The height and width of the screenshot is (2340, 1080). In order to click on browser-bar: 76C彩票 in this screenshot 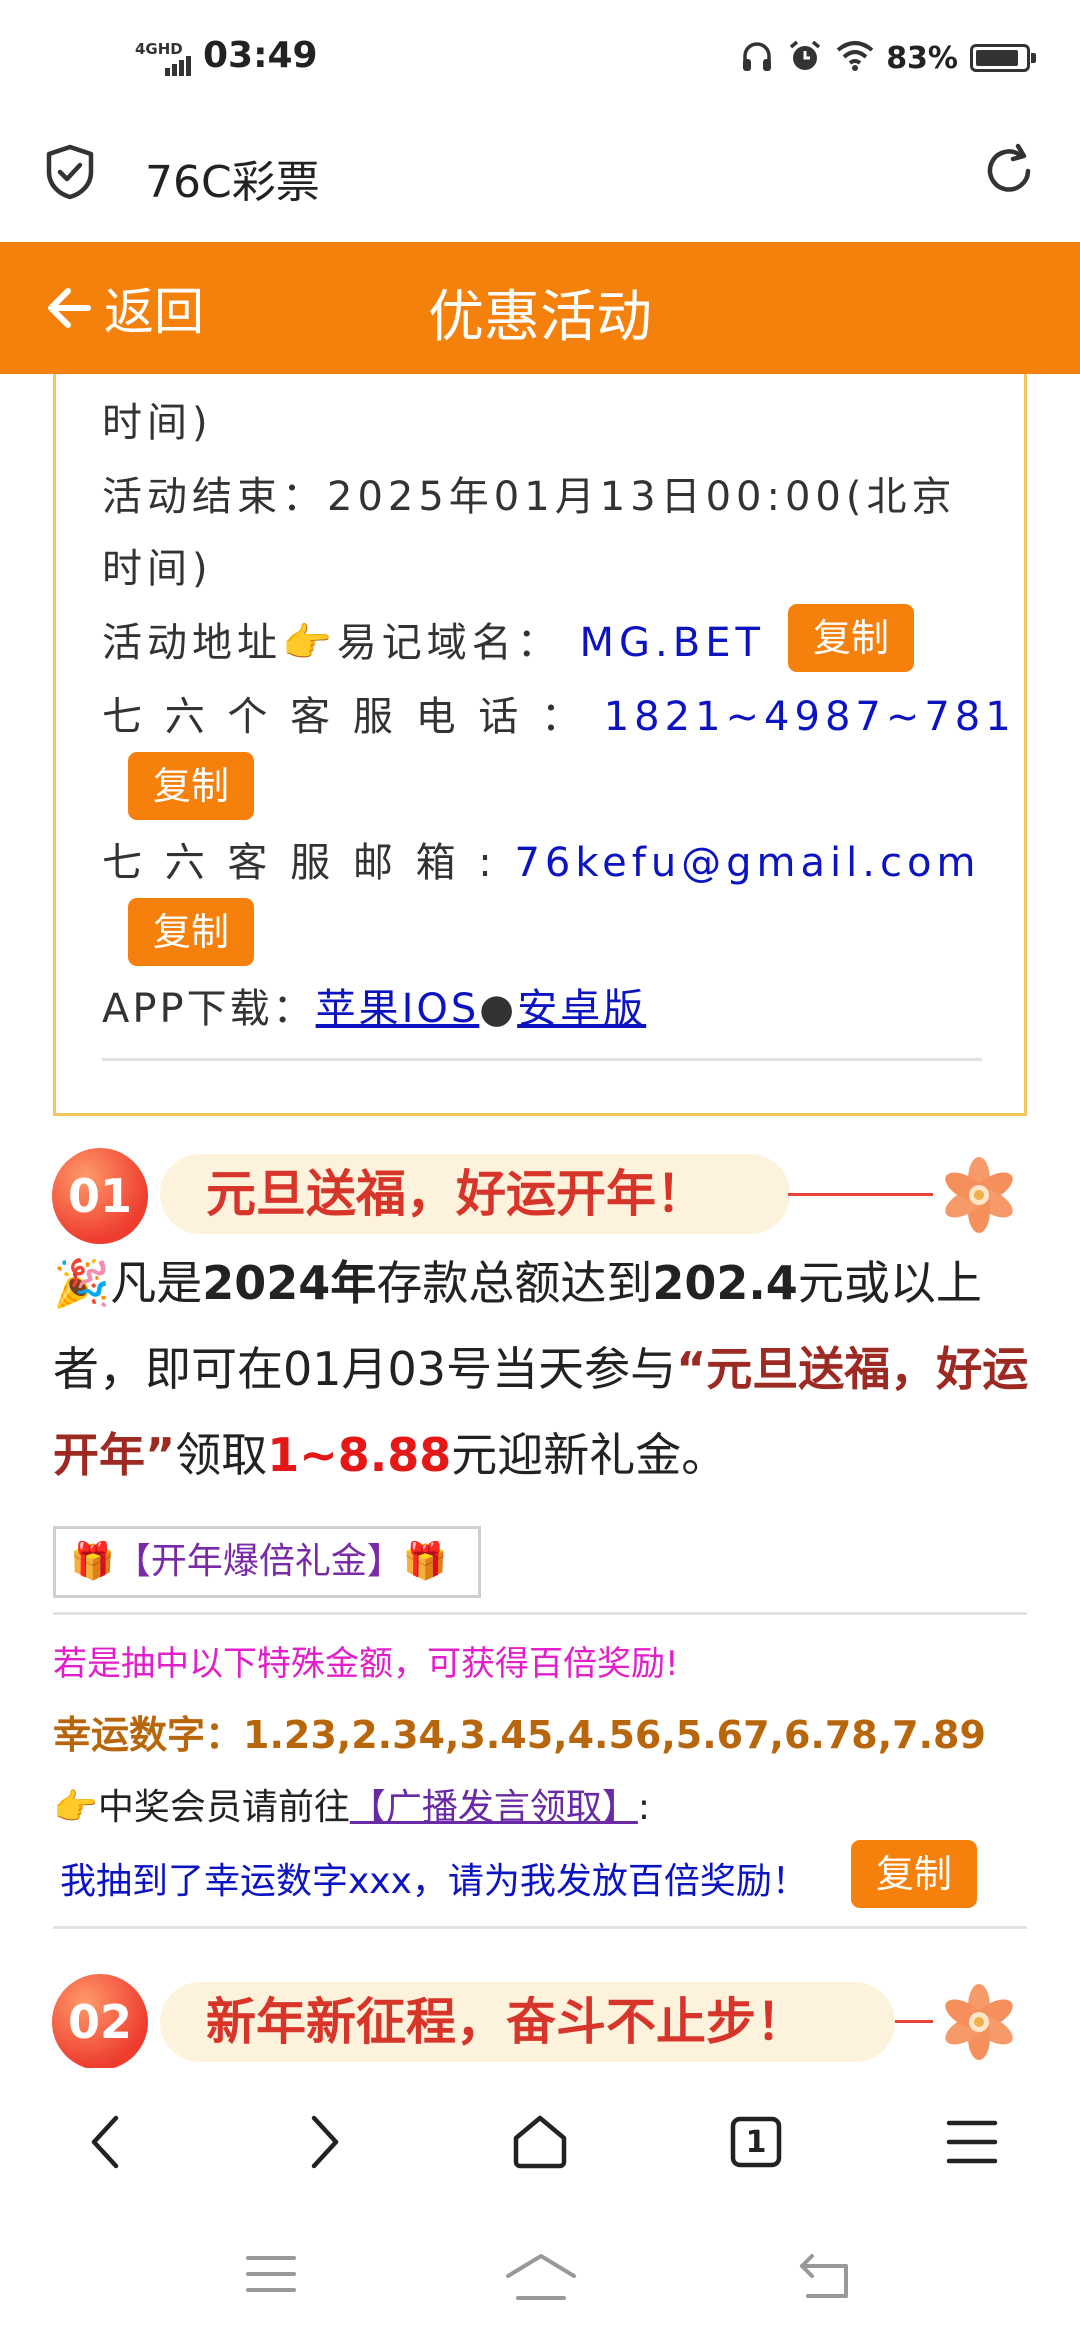, I will do `click(540, 181)`.